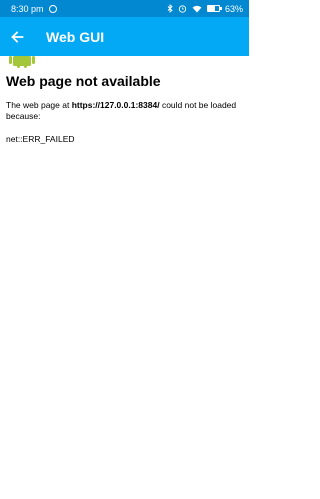 The image size is (320, 499). I want to click on arrow-left-icon, so click(17, 36).